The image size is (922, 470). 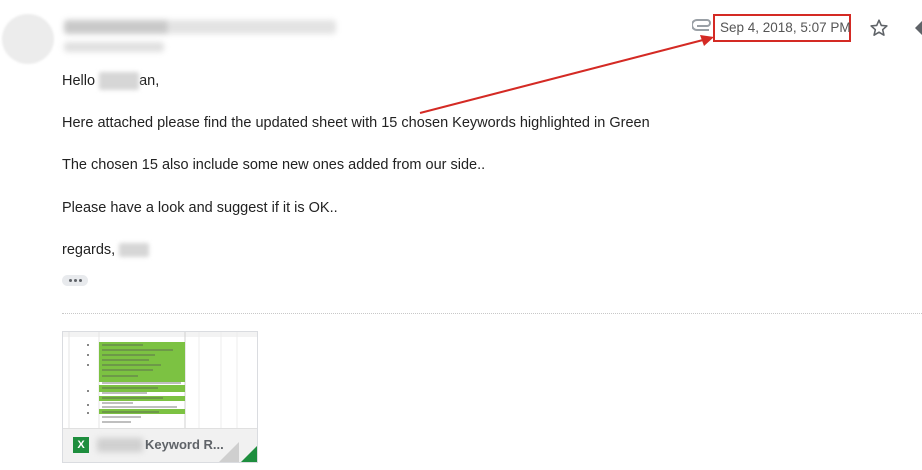 I want to click on excel-file-icon: X, so click(x=81, y=445).